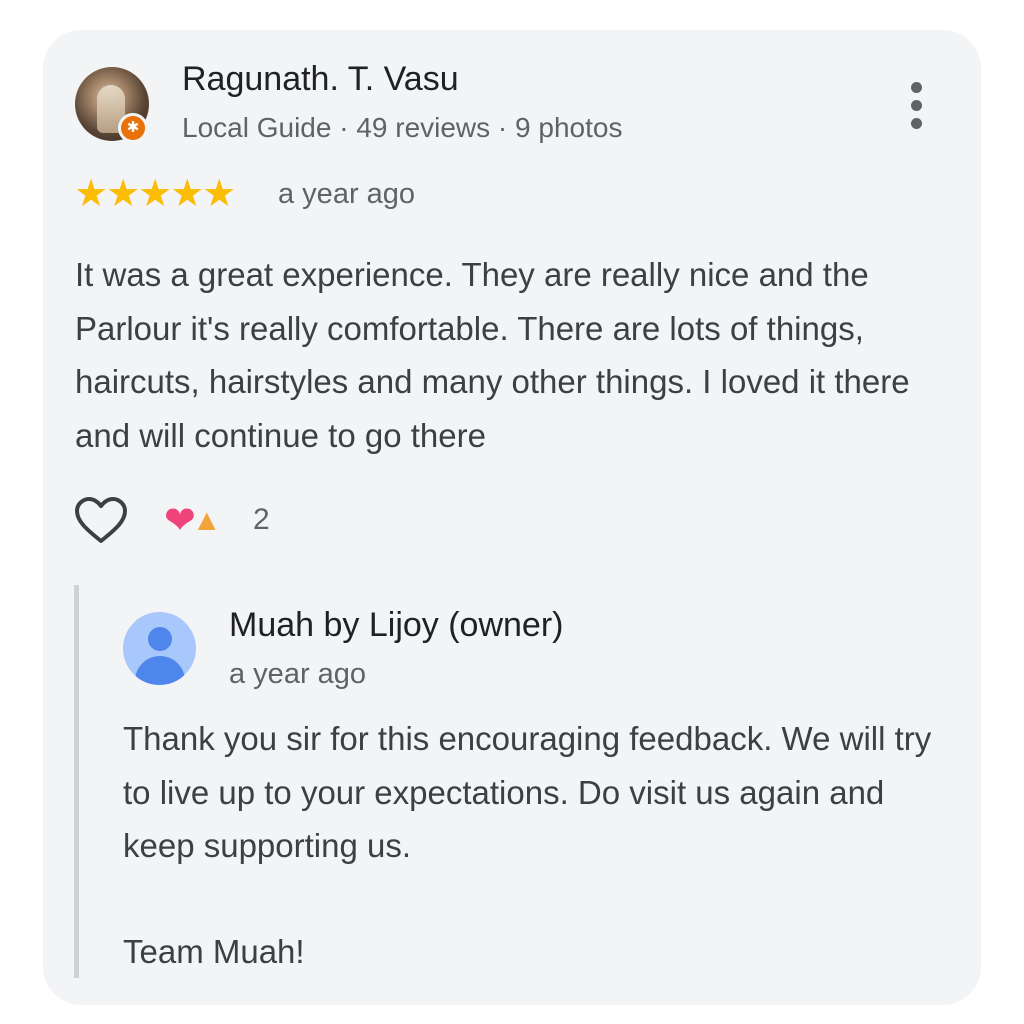 The width and height of the screenshot is (1024, 1024). I want to click on owner-reply-signoff: Team Muah!, so click(214, 951).